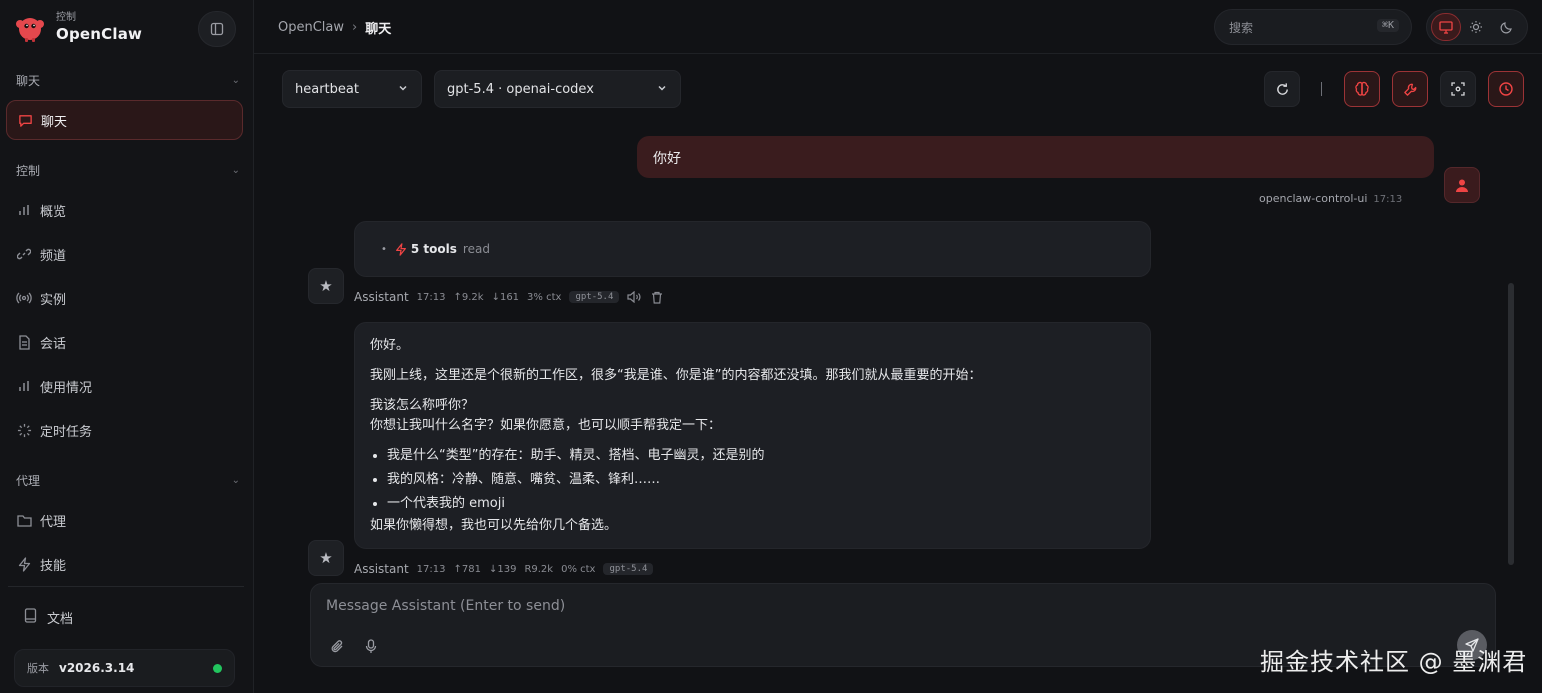 This screenshot has width=1542, height=693. I want to click on sun-icon, so click(1476, 27).